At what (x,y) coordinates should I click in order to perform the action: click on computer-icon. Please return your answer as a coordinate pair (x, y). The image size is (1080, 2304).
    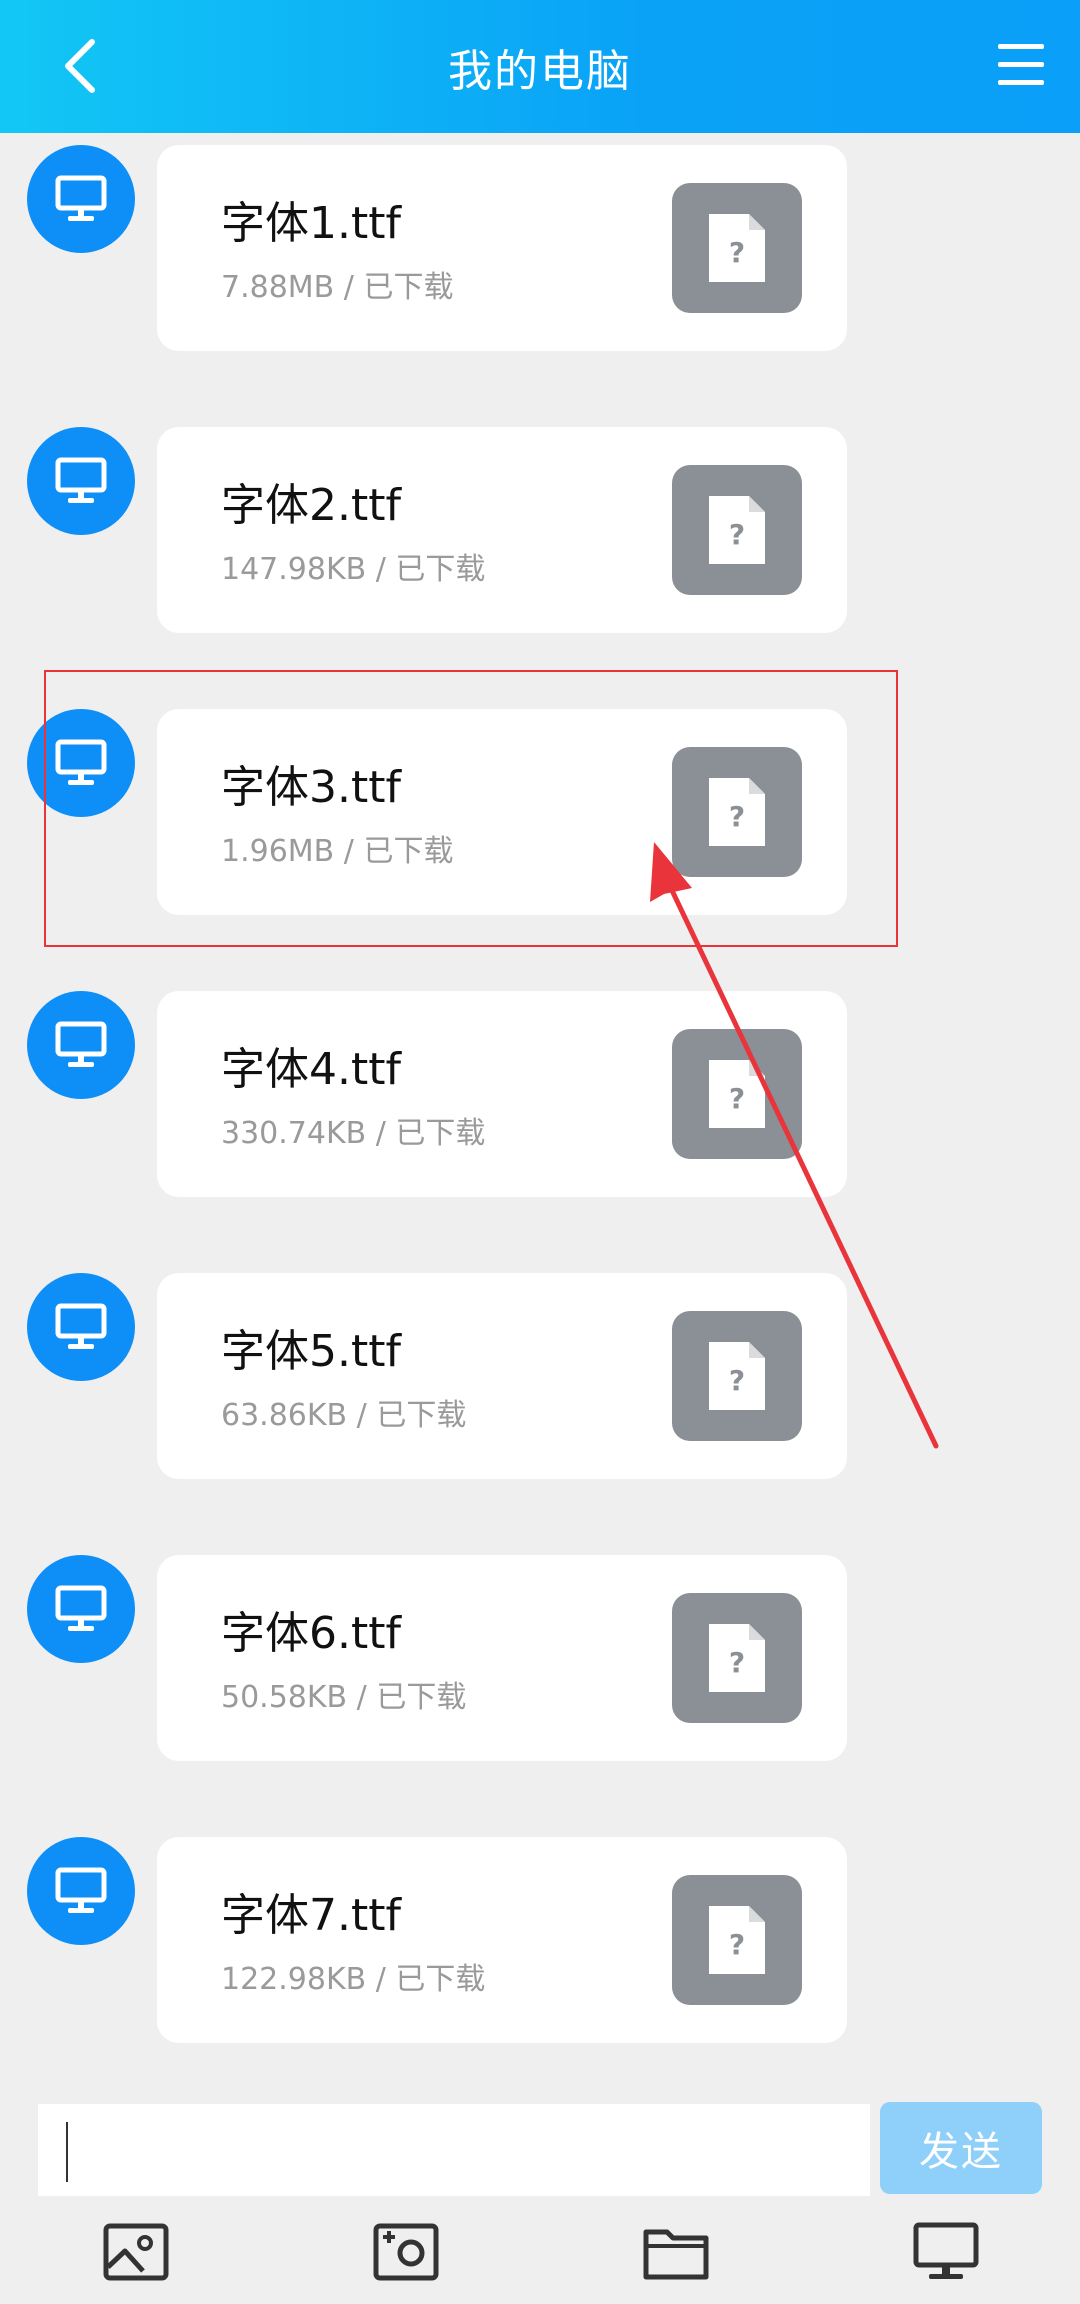
    Looking at the image, I should click on (946, 2250).